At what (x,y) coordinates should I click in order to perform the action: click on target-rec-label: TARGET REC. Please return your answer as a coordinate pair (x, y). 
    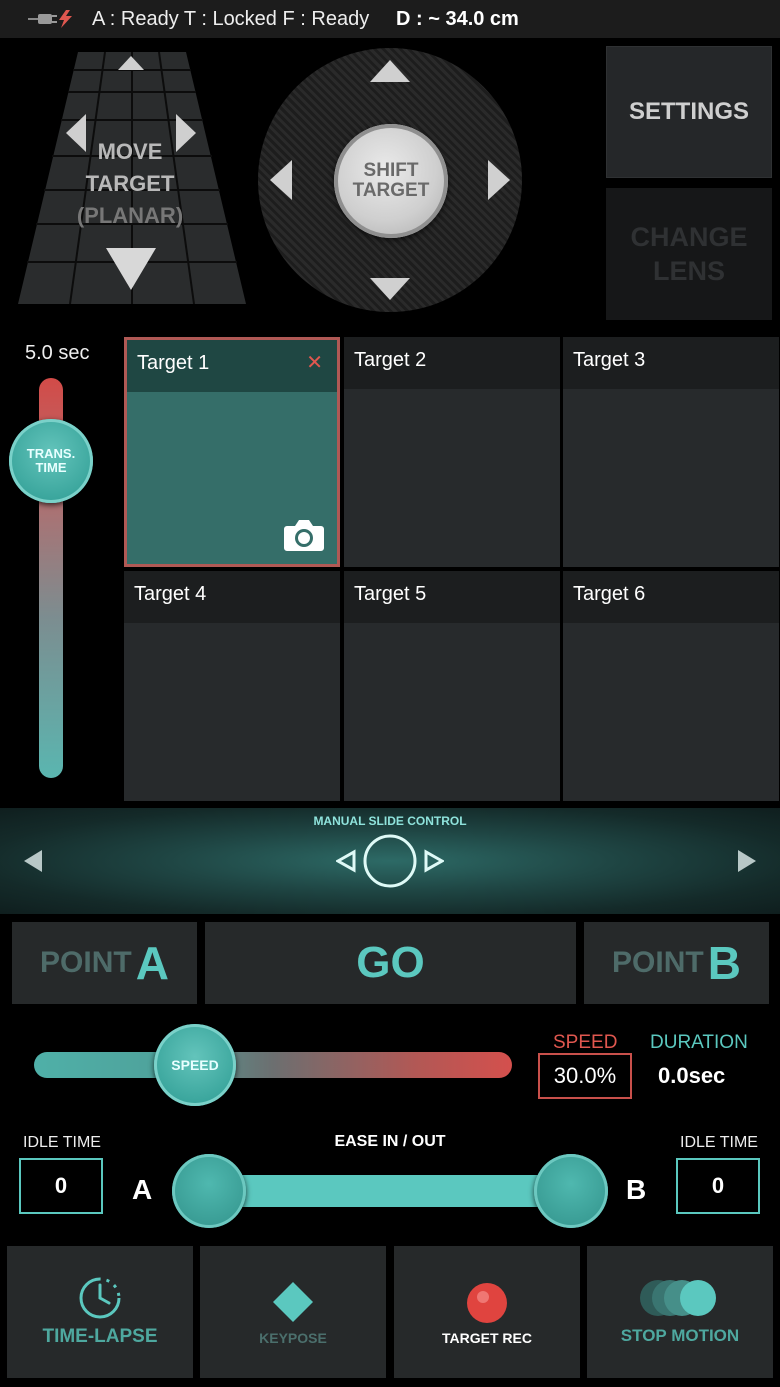
    Looking at the image, I should click on (487, 1338).